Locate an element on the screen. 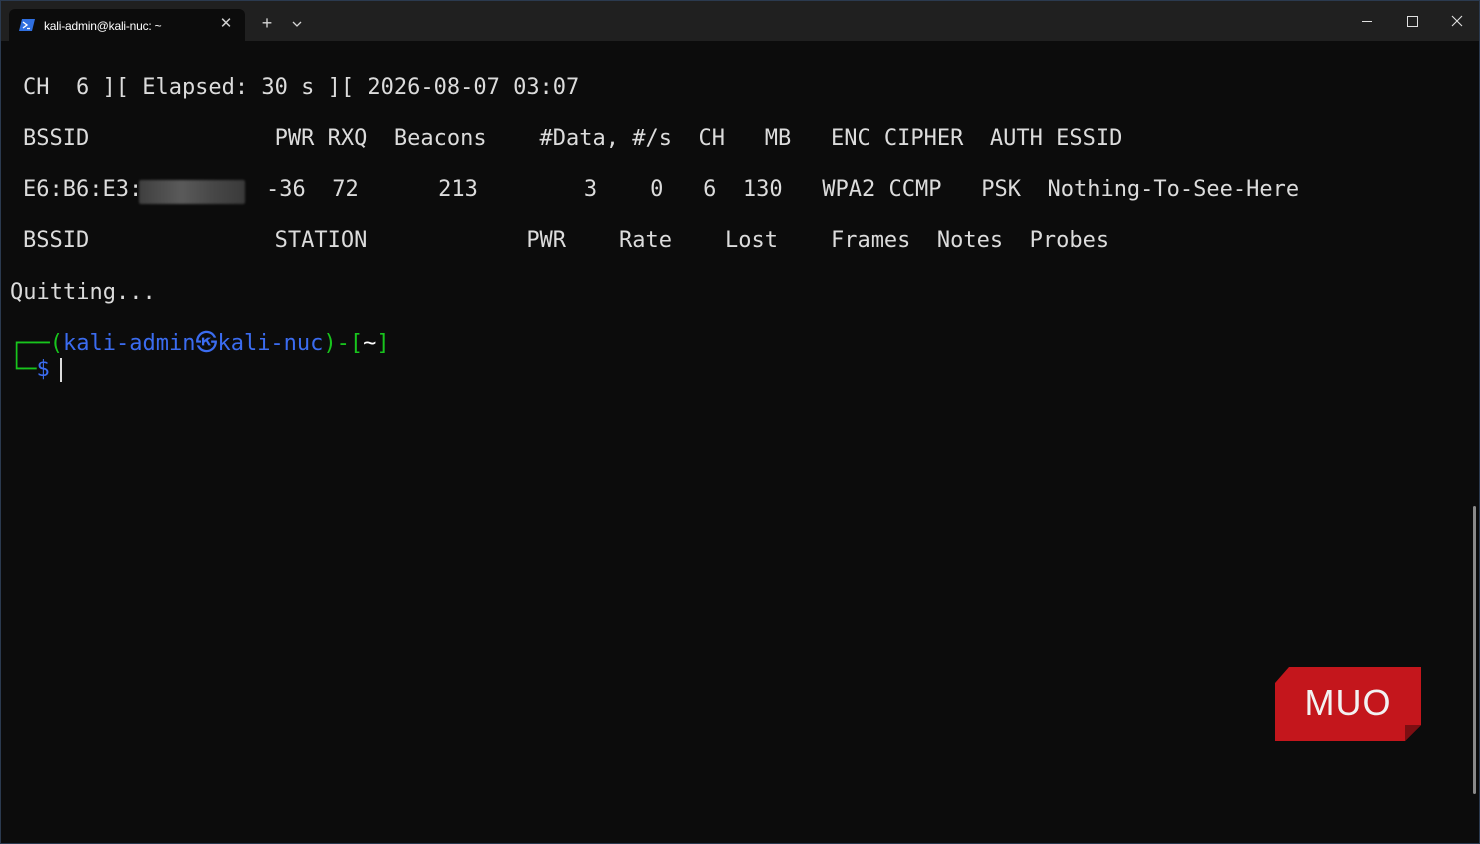 The width and height of the screenshot is (1480, 844). minimize-icon is located at coordinates (1367, 22).